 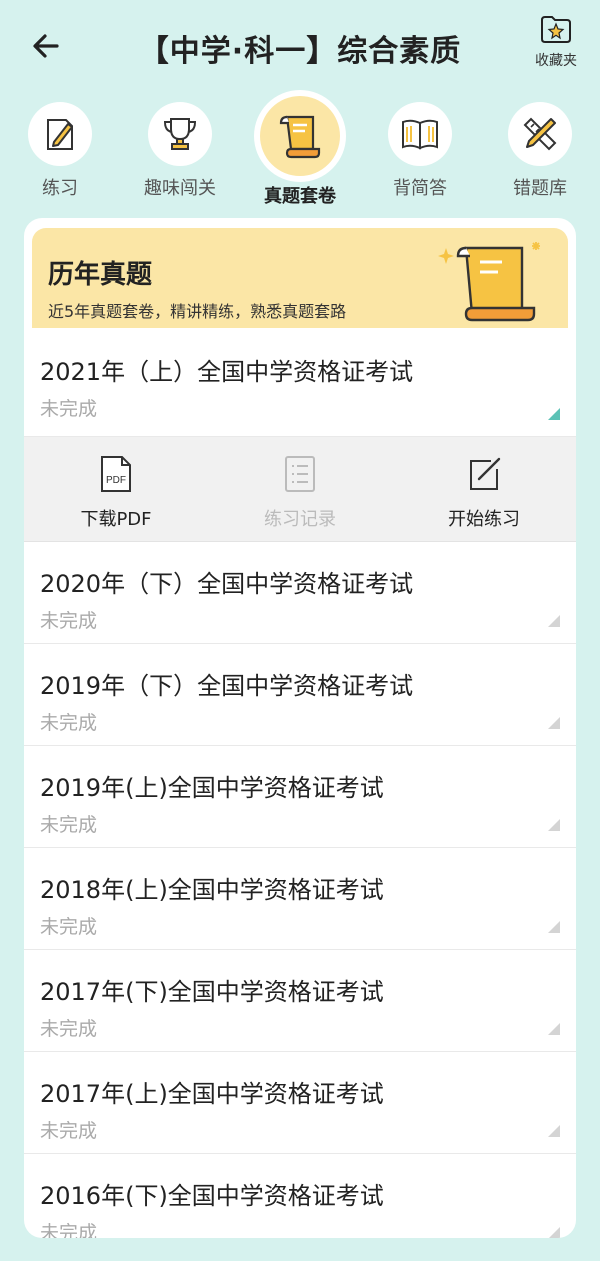 I want to click on tab-short-answer: 背简答, so click(x=420, y=148).